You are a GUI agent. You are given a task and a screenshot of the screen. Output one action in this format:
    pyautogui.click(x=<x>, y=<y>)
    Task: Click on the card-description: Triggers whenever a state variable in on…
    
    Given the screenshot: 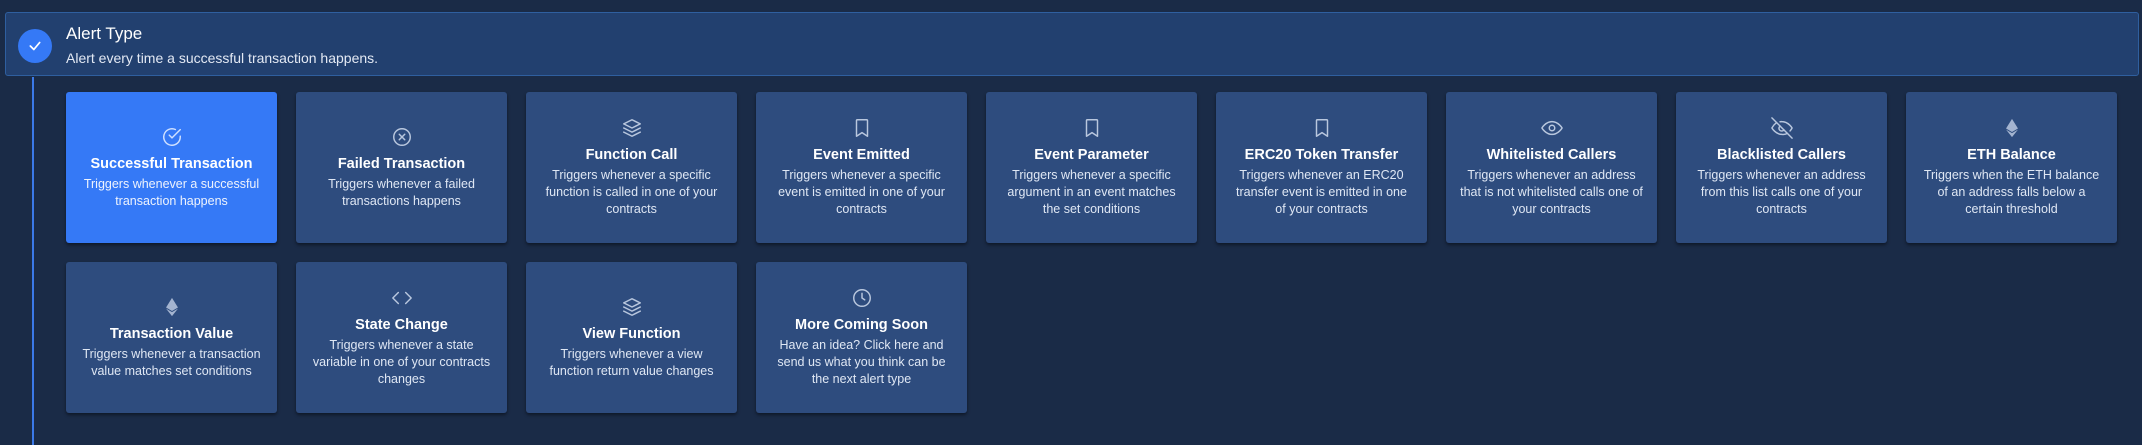 What is the action you would take?
    pyautogui.click(x=401, y=362)
    